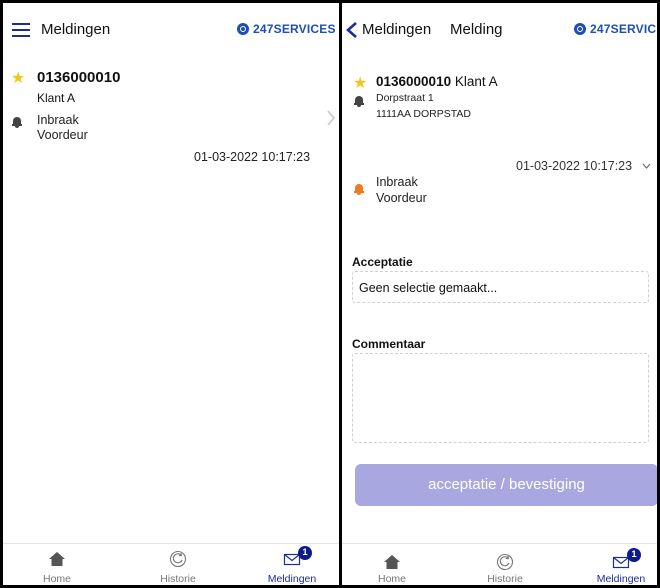 This screenshot has width=660, height=588. Describe the element at coordinates (500, 398) in the screenshot. I see `comment-textarea` at that location.